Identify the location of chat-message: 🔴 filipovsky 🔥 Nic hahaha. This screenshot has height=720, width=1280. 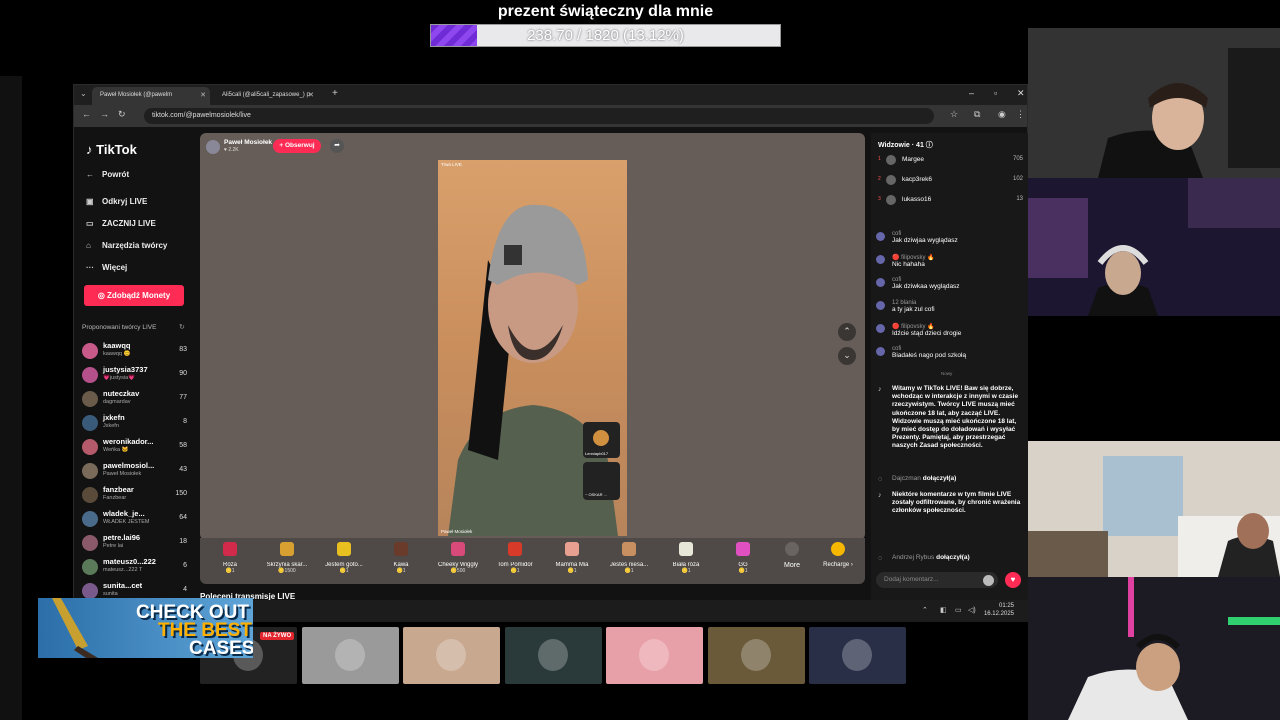
(950, 261).